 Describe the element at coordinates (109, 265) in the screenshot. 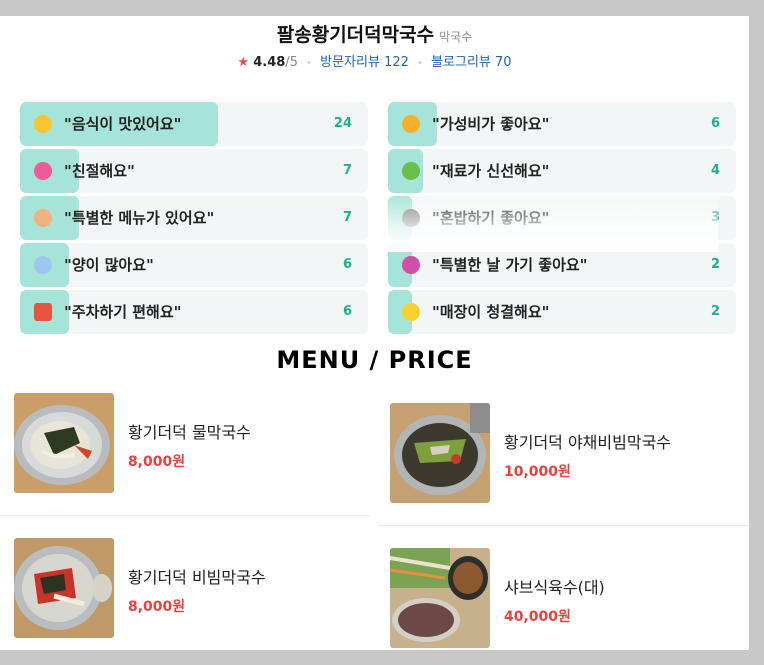

I see `keyword-label: "양이 많아요"` at that location.